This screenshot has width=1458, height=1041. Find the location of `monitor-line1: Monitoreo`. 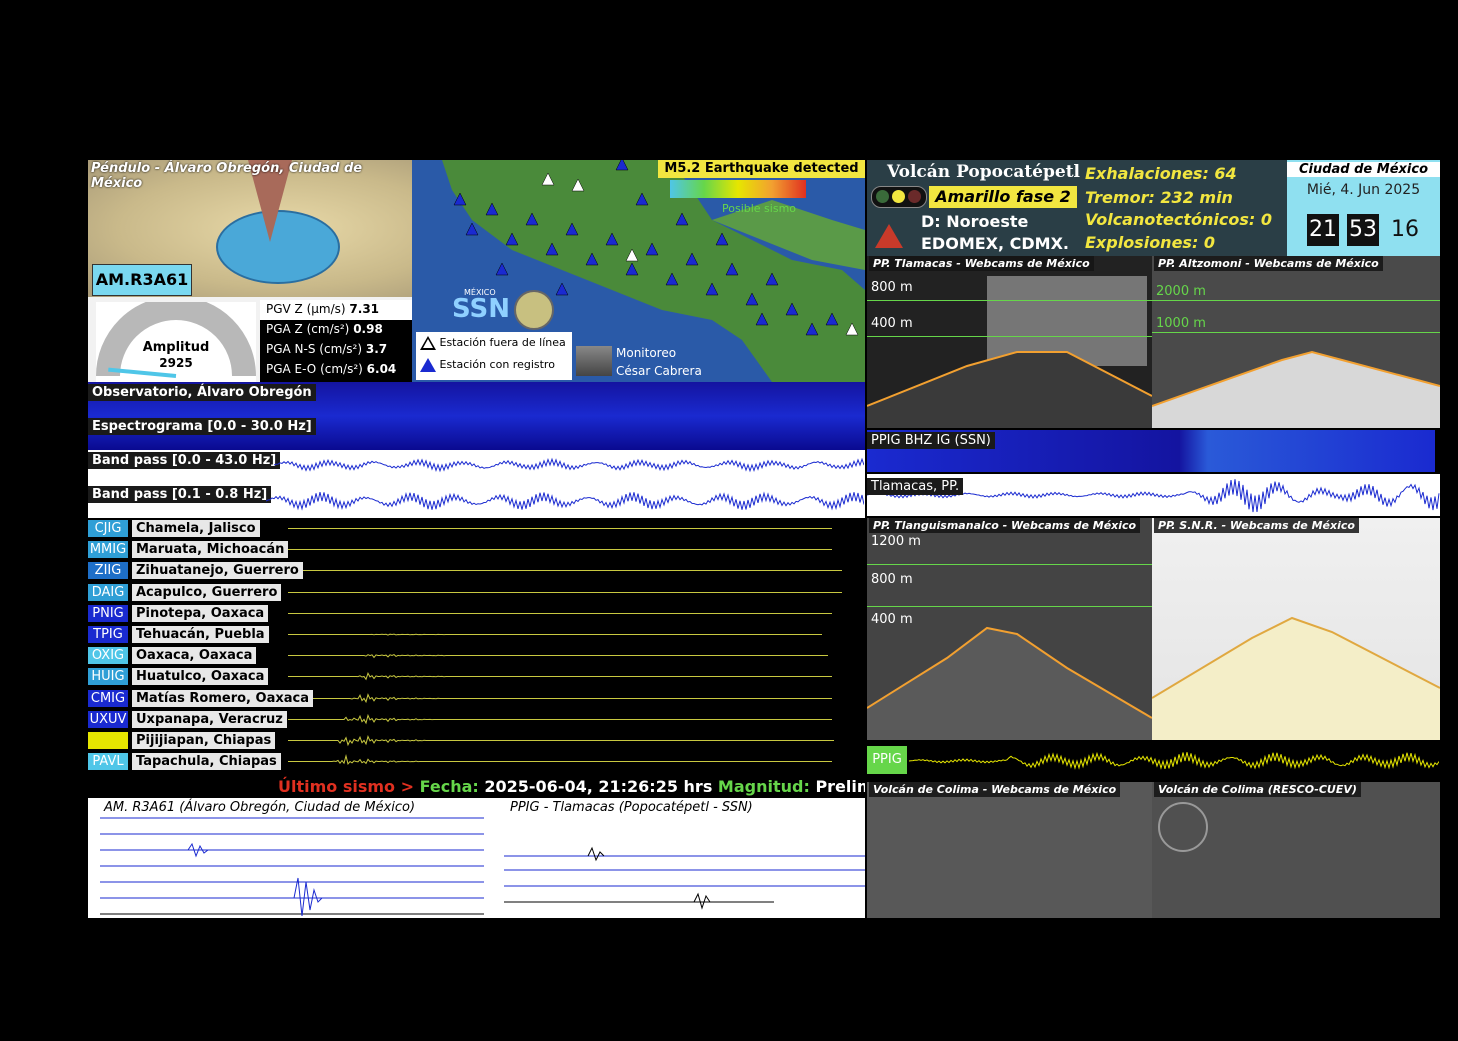

monitor-line1: Monitoreo is located at coordinates (646, 353).